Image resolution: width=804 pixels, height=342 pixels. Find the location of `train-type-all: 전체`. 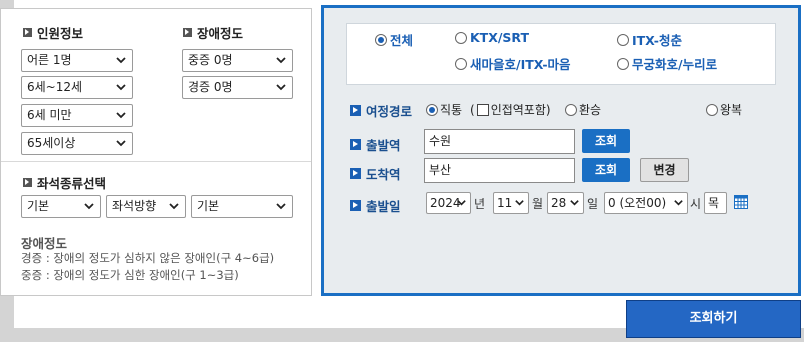

train-type-all: 전체 is located at coordinates (394, 39).